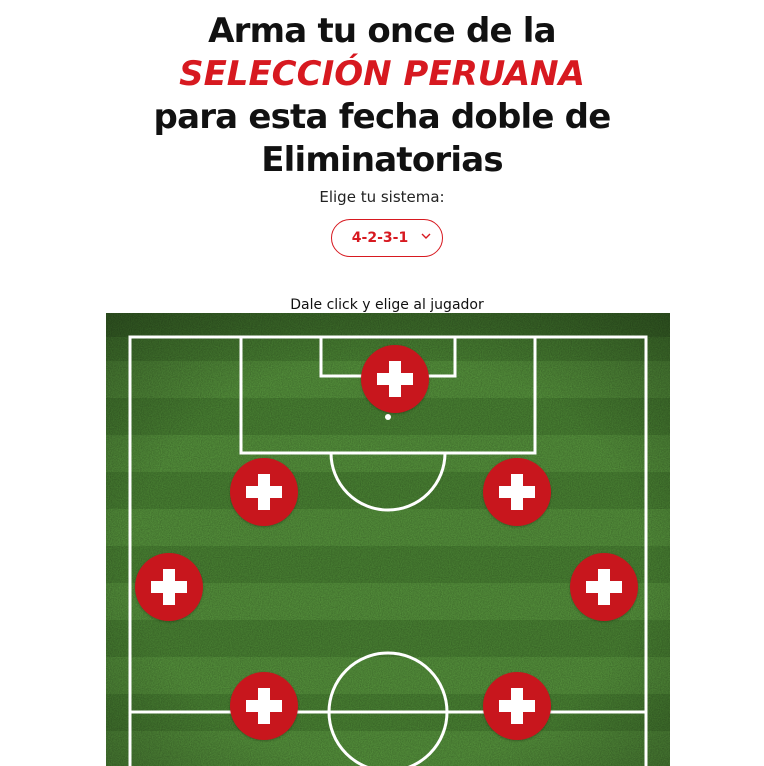 This screenshot has height=766, width=764. Describe the element at coordinates (382, 160) in the screenshot. I see `title-line-4: Eliminatorias` at that location.